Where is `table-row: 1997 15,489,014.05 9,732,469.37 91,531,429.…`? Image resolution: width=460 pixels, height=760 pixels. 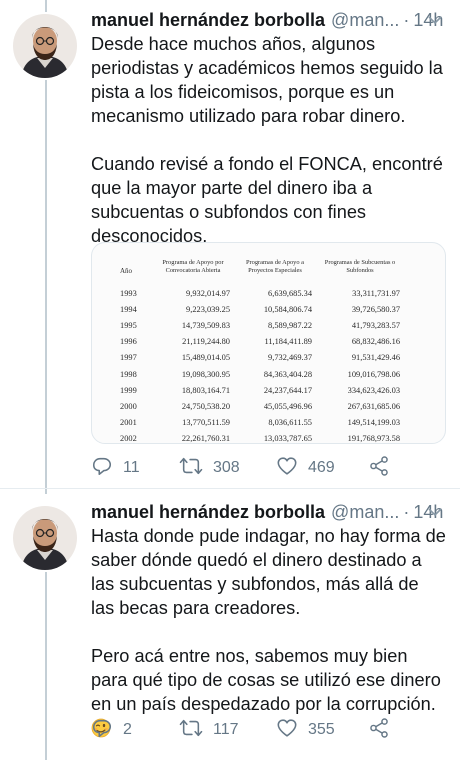 table-row: 1997 15,489,014.05 9,732,469.37 91,531,429.… is located at coordinates (261, 358).